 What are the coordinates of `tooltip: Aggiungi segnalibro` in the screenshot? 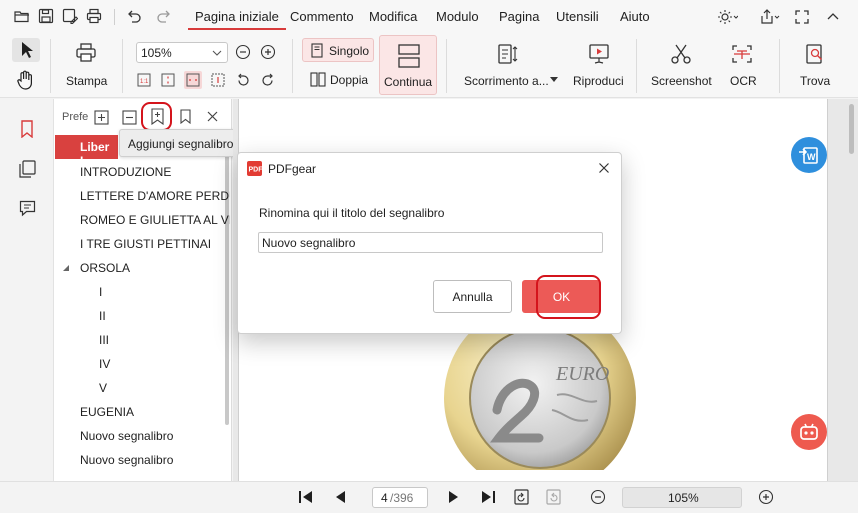 It's located at (179, 143).